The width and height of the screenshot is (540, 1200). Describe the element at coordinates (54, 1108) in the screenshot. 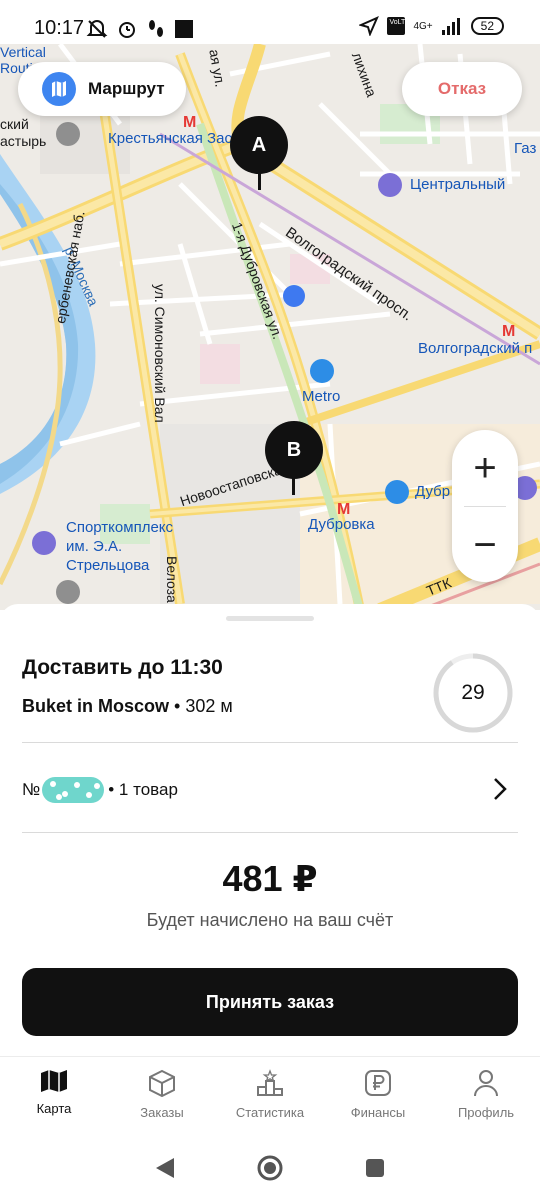

I see `nav-label-map: Карта` at that location.